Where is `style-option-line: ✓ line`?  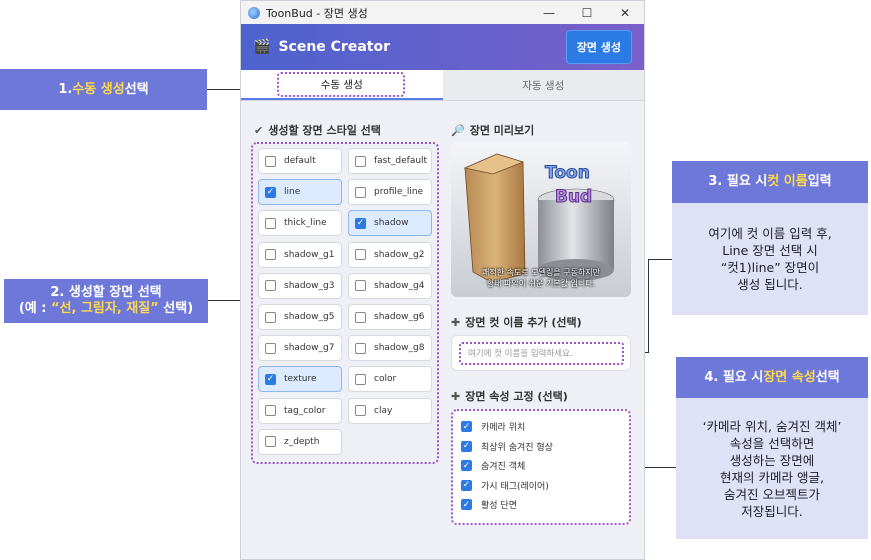 style-option-line: ✓ line is located at coordinates (300, 192).